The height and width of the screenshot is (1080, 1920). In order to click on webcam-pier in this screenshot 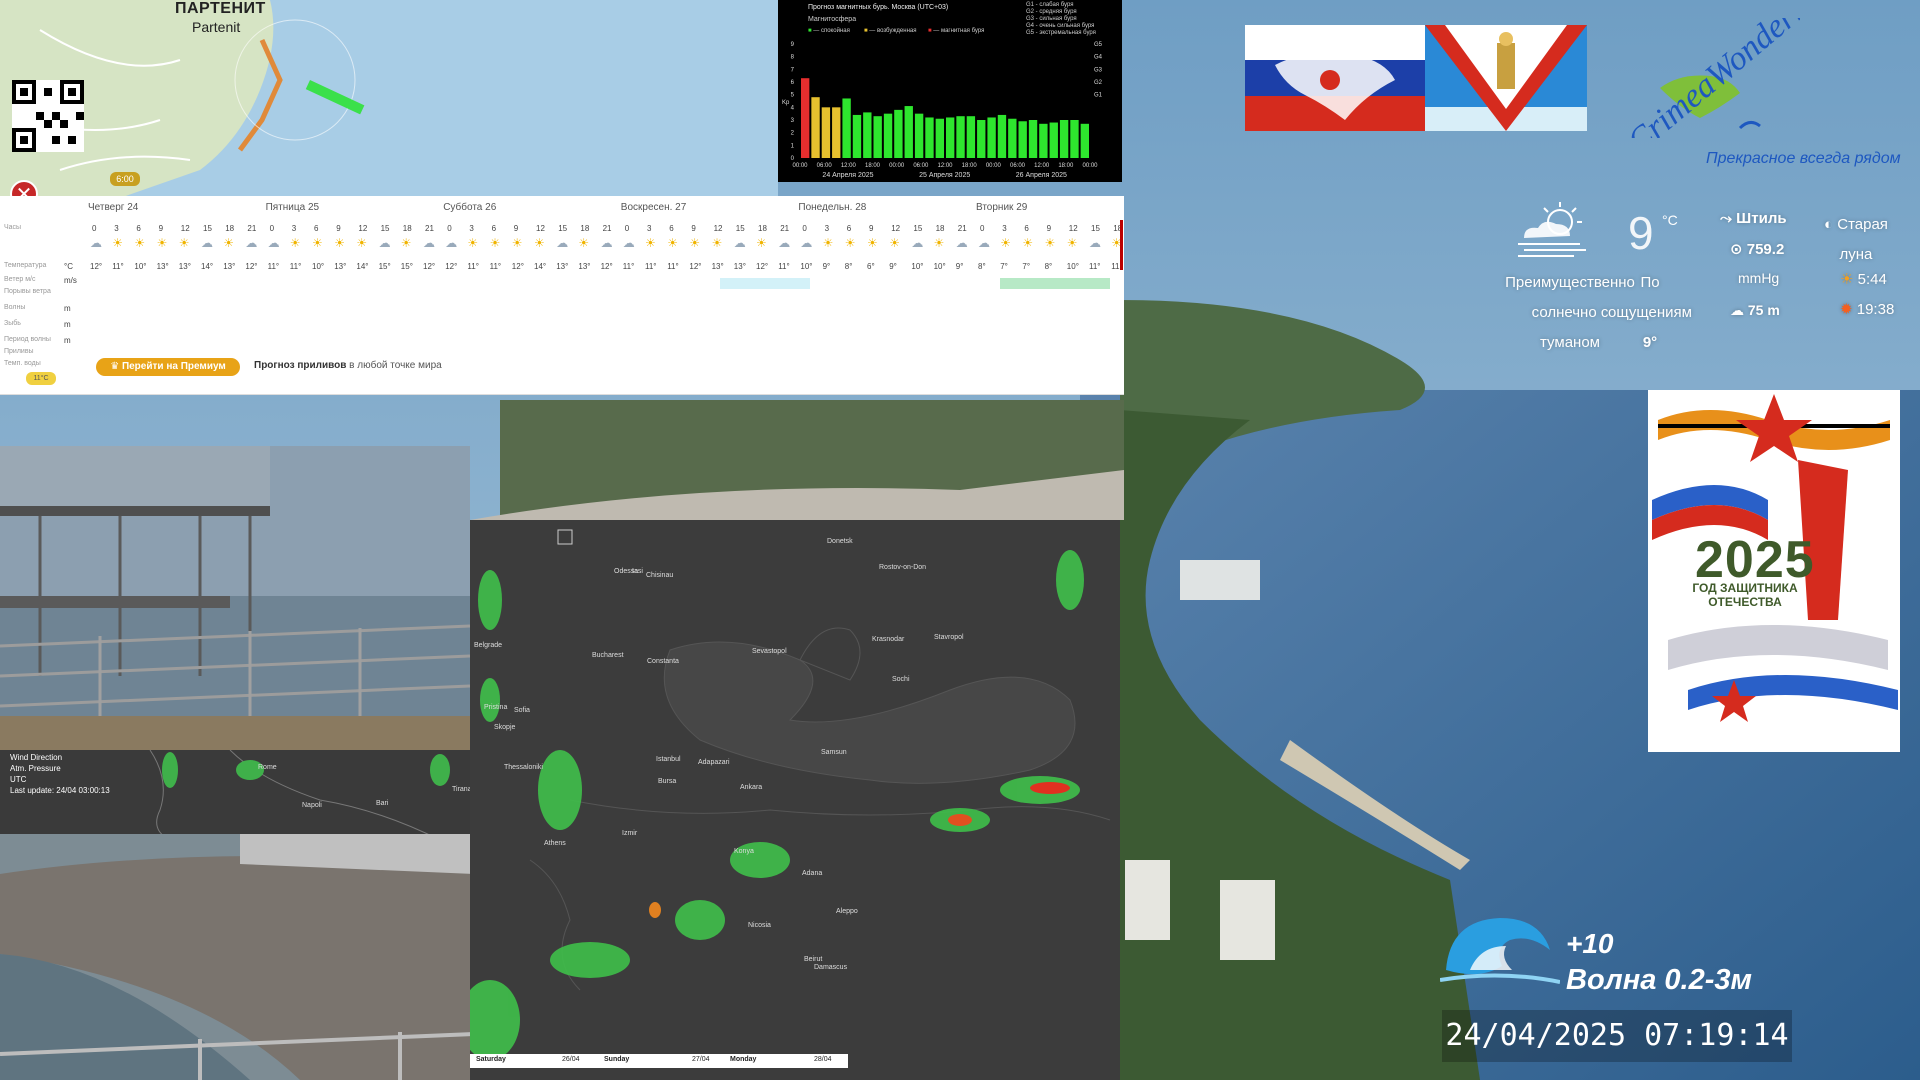, I will do `click(235, 598)`.